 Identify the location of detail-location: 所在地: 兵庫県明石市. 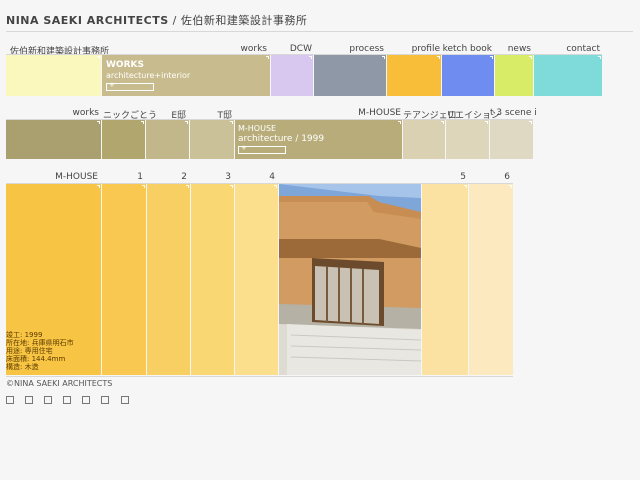
(40, 343).